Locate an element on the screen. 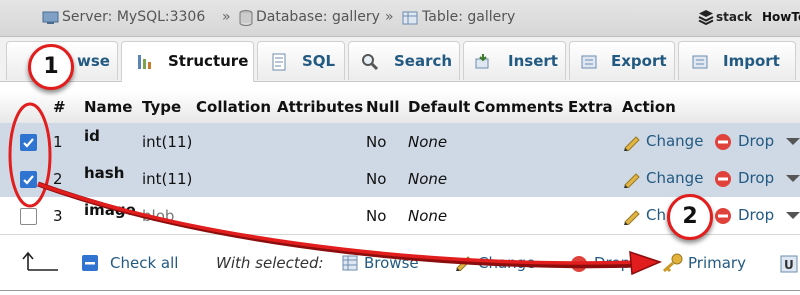  tab-import: Import is located at coordinates (737, 60).